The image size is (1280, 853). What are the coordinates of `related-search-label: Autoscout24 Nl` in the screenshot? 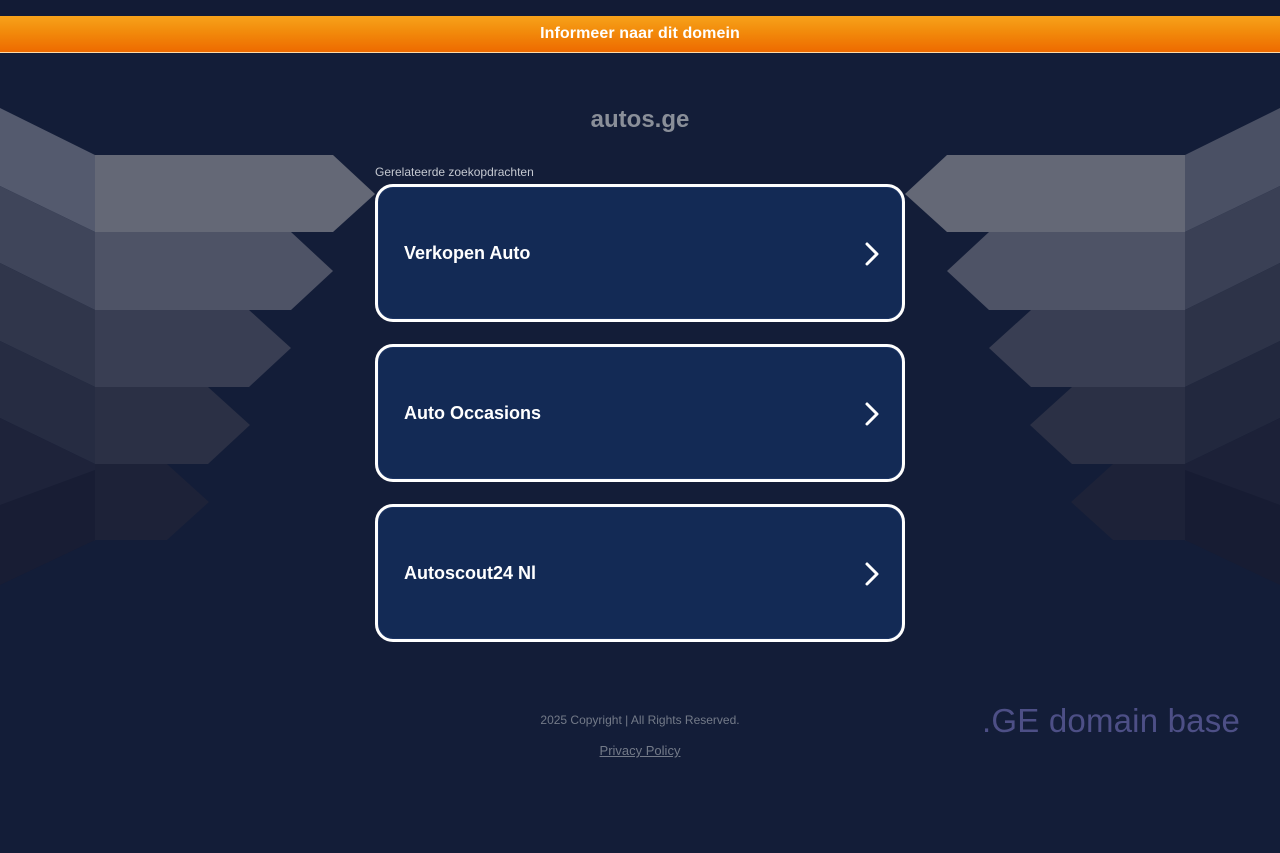 It's located at (470, 573).